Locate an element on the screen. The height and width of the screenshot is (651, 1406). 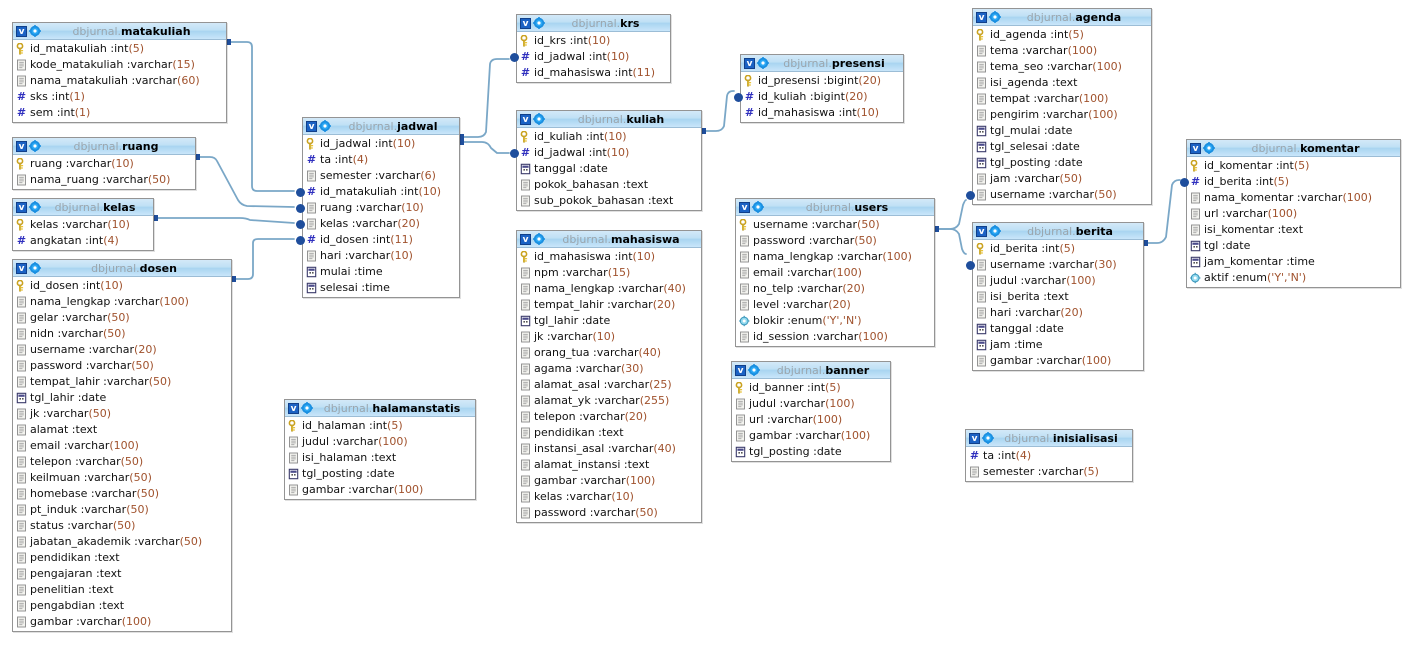
field-kelas-kelas: kelas : varchar(10) is located at coordinates (83, 225).